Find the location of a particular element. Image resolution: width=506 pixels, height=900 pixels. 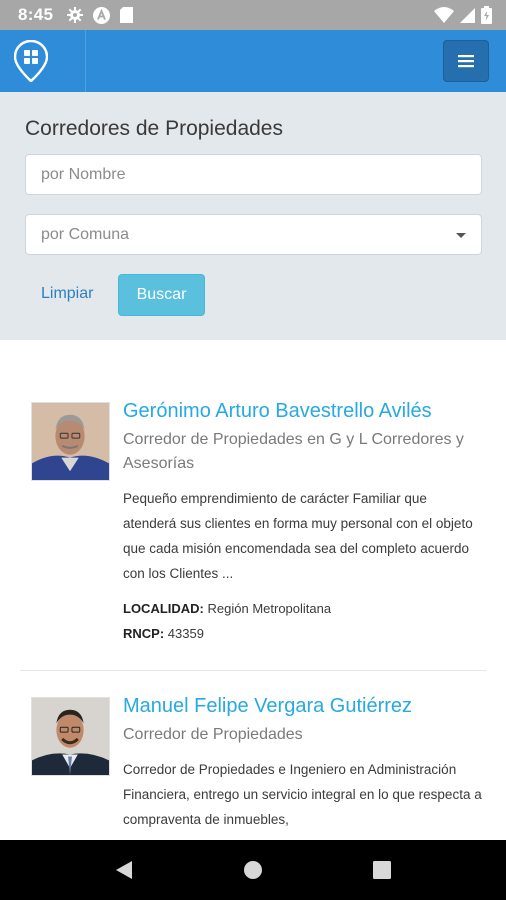

status-time: 8:45 is located at coordinates (36, 14).